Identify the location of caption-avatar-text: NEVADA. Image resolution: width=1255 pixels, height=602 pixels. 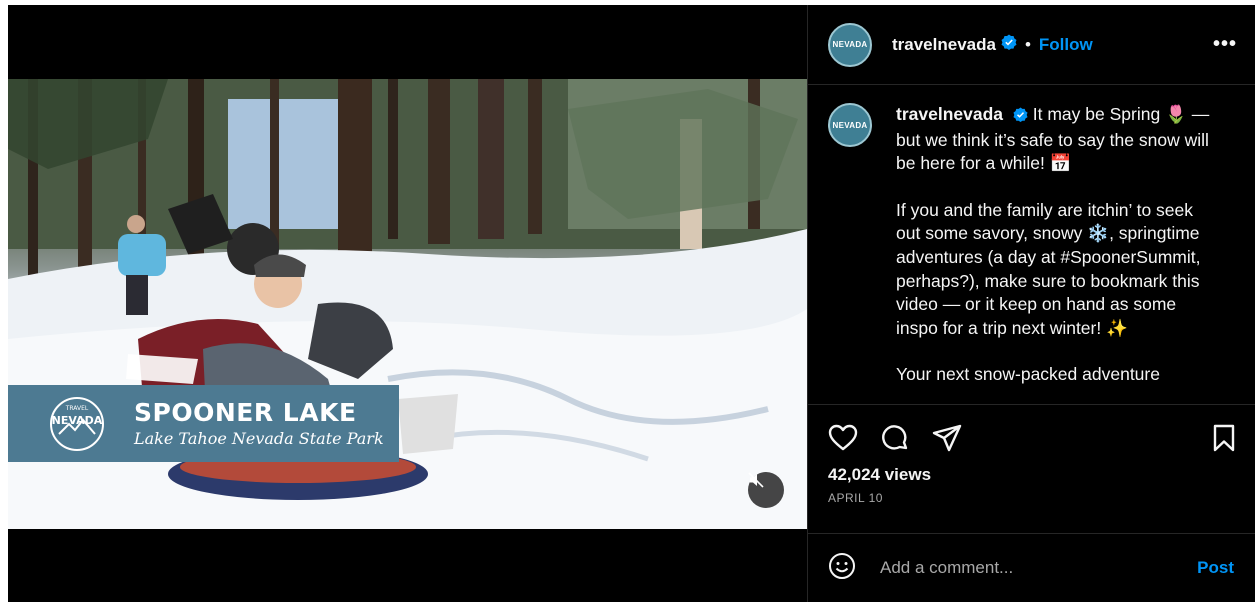
(850, 125).